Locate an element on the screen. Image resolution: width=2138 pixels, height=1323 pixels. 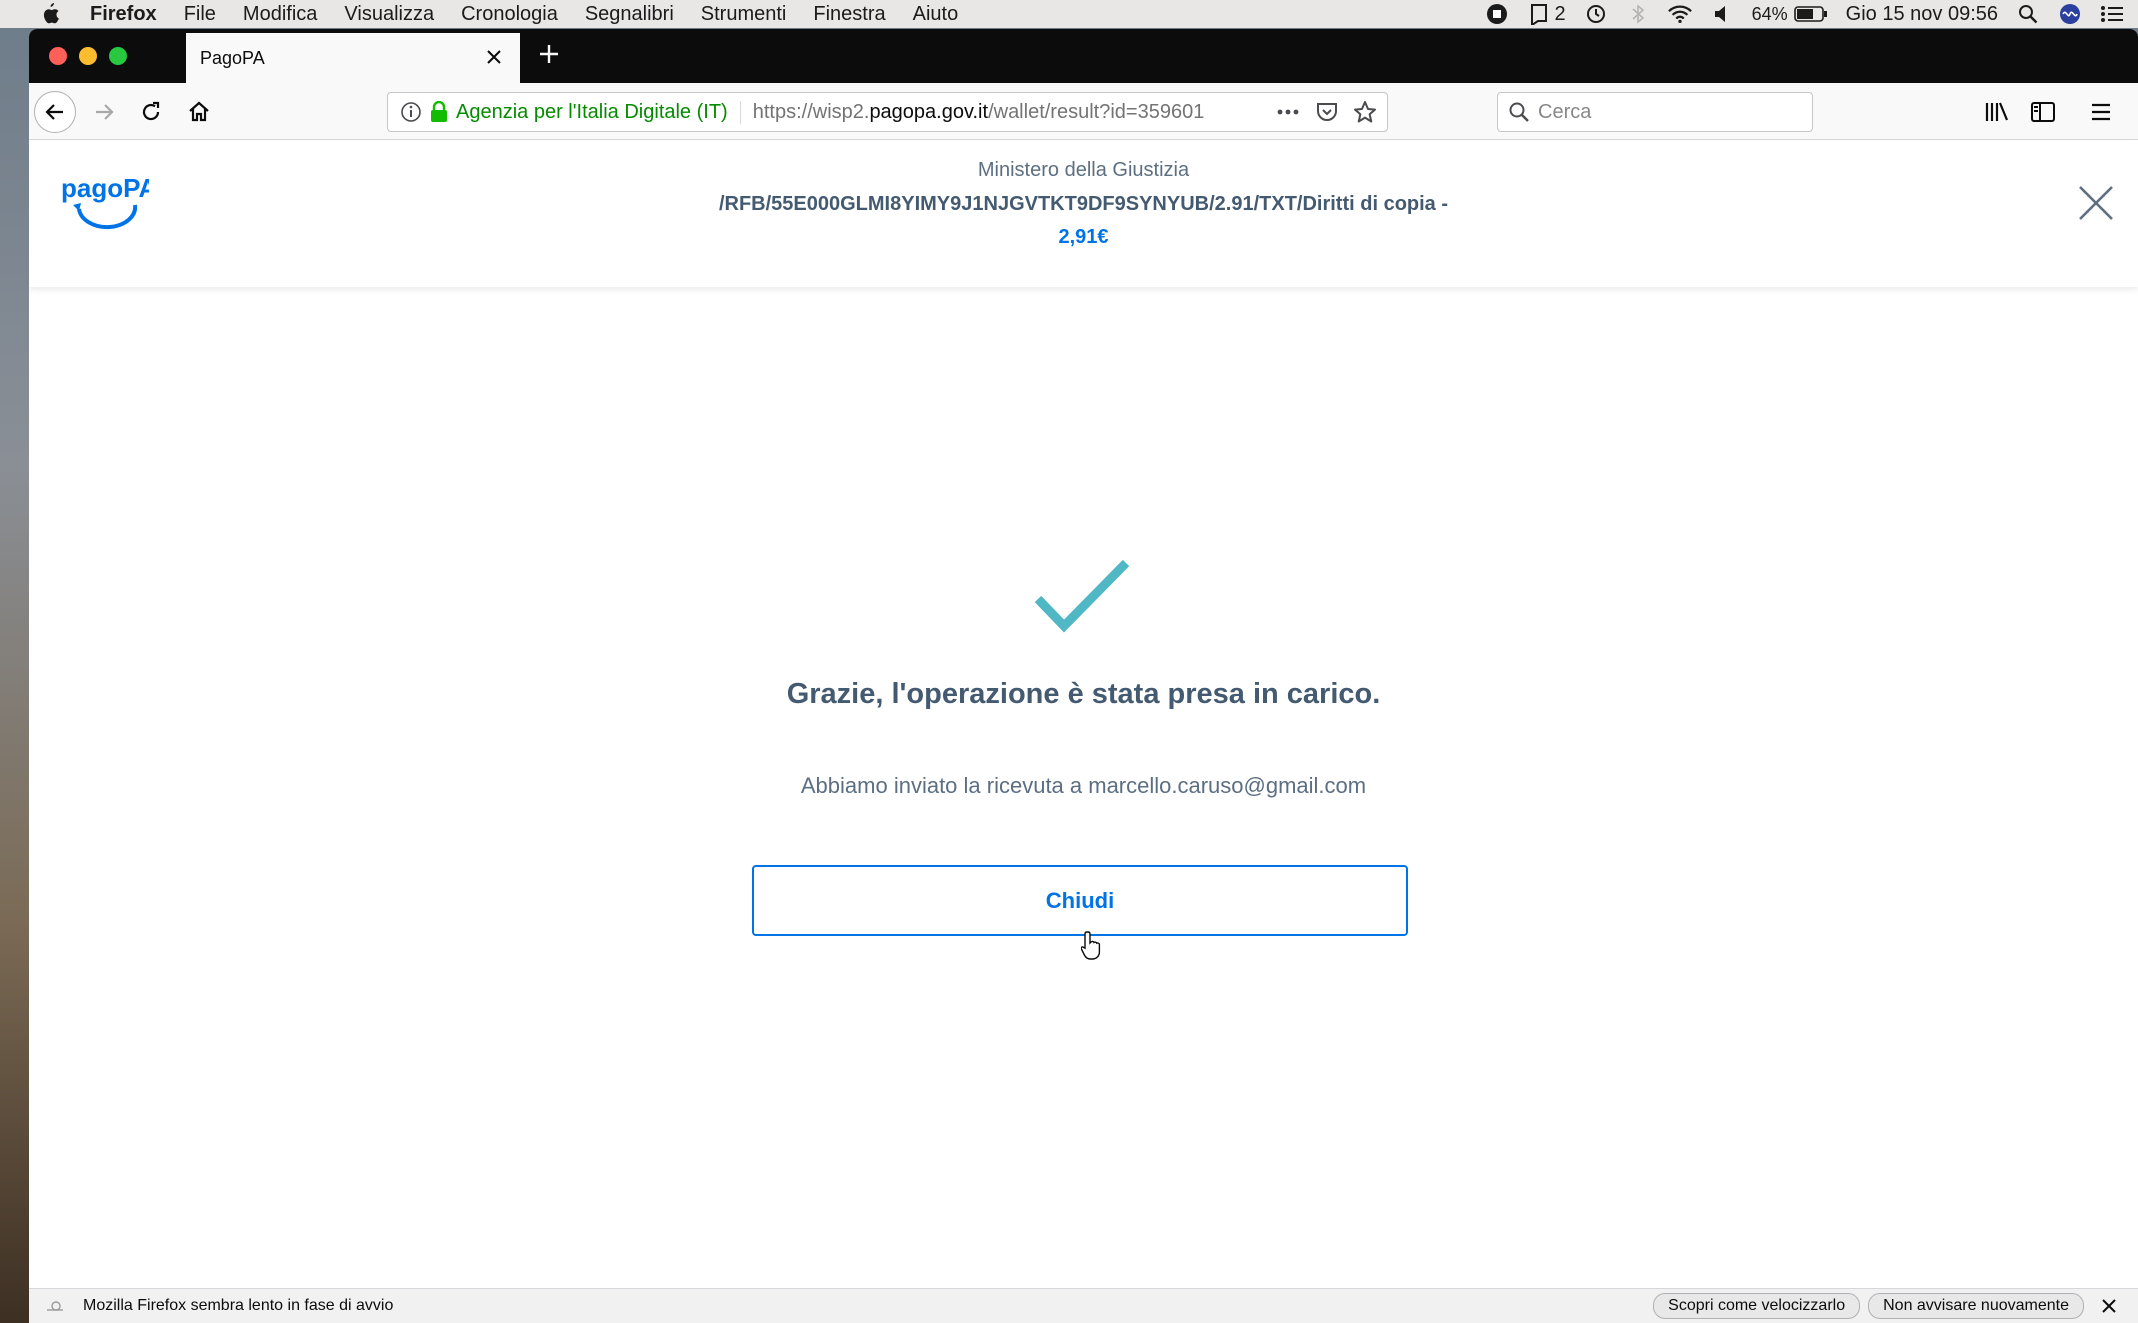
close-icon is located at coordinates (2096, 203).